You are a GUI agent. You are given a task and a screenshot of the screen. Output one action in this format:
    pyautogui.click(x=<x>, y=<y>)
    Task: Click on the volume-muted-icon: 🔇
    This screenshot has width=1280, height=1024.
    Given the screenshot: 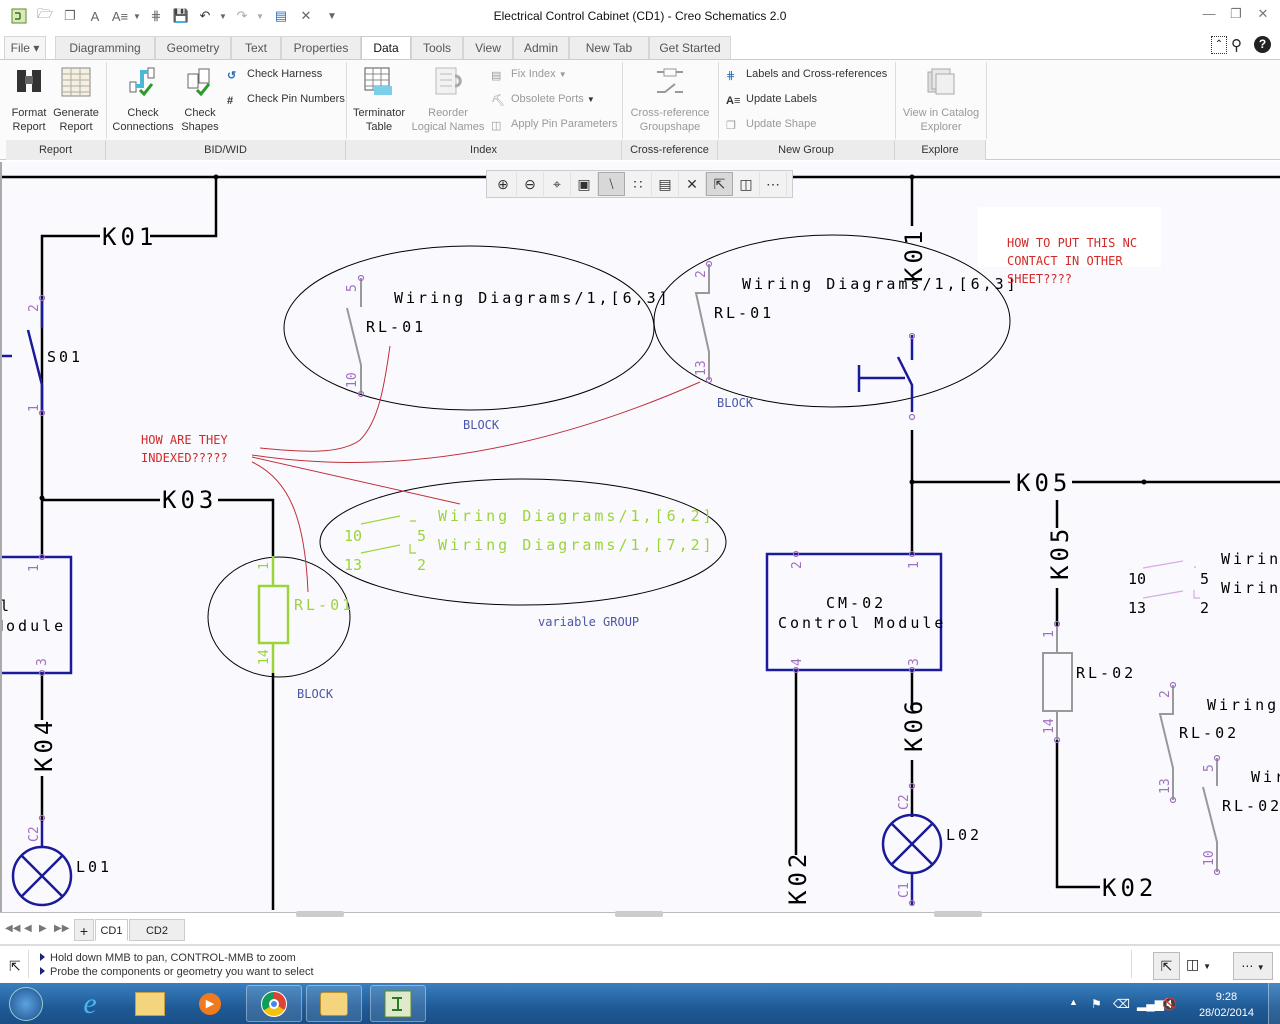 What is the action you would take?
    pyautogui.click(x=1169, y=1004)
    